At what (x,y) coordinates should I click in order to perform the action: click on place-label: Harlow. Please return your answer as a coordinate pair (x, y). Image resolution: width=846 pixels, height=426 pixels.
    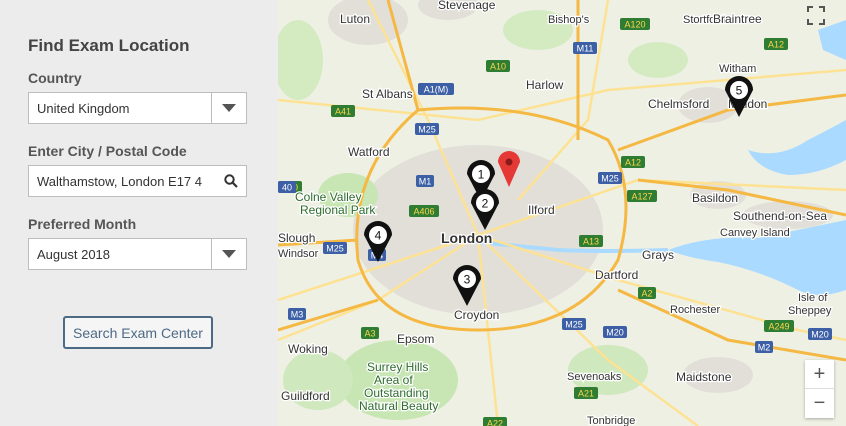
    Looking at the image, I should click on (545, 85).